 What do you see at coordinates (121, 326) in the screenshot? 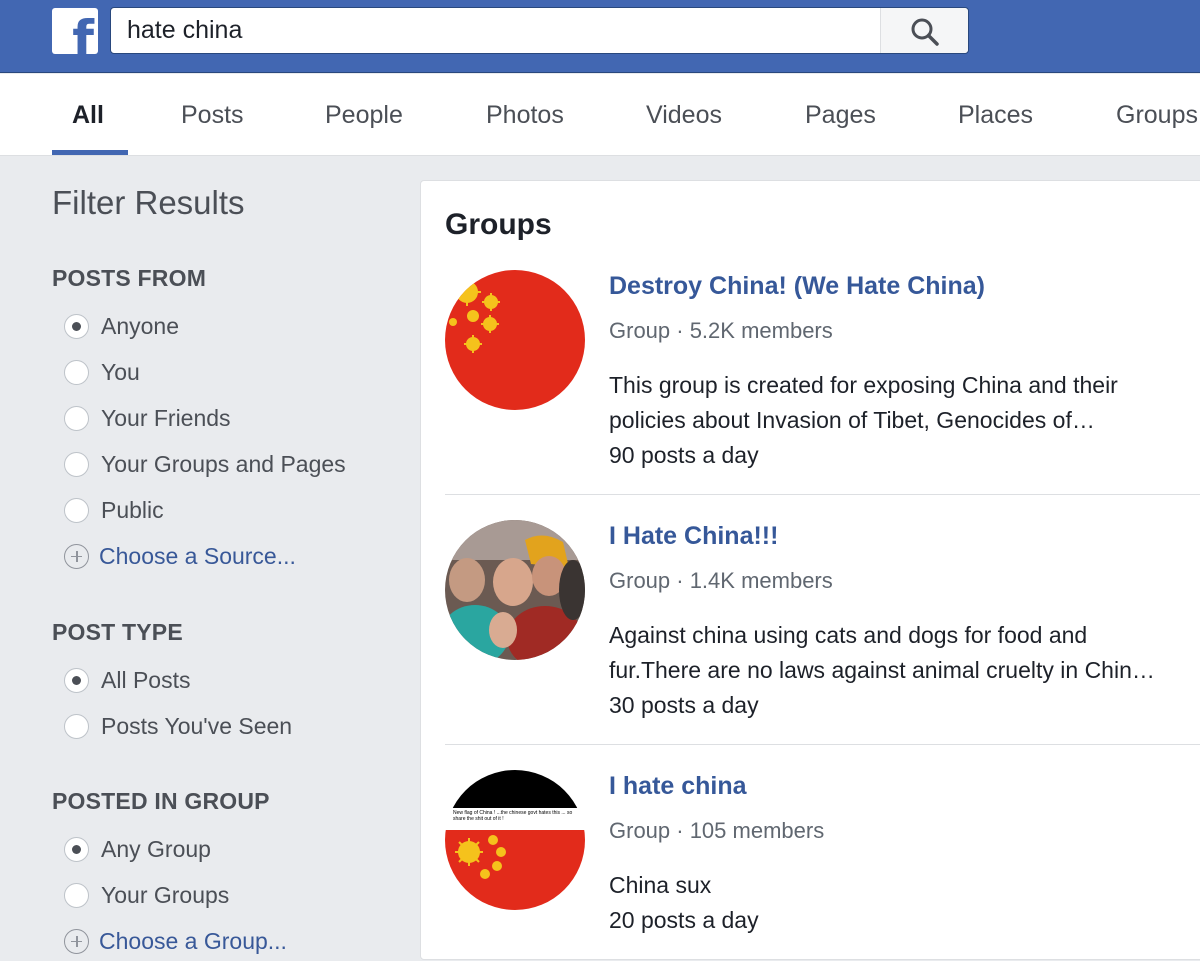
I see `filter-anyone: Anyone` at bounding box center [121, 326].